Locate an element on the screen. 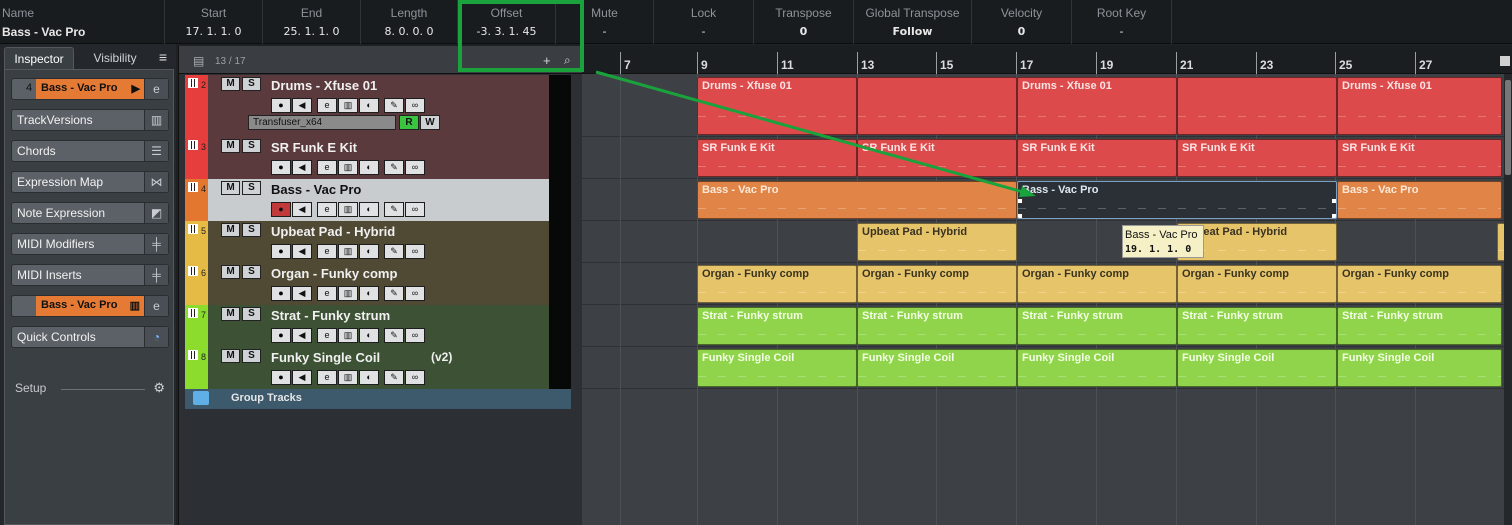  section-midi-inserts: MIDI Inserts ╪ is located at coordinates (90, 275).